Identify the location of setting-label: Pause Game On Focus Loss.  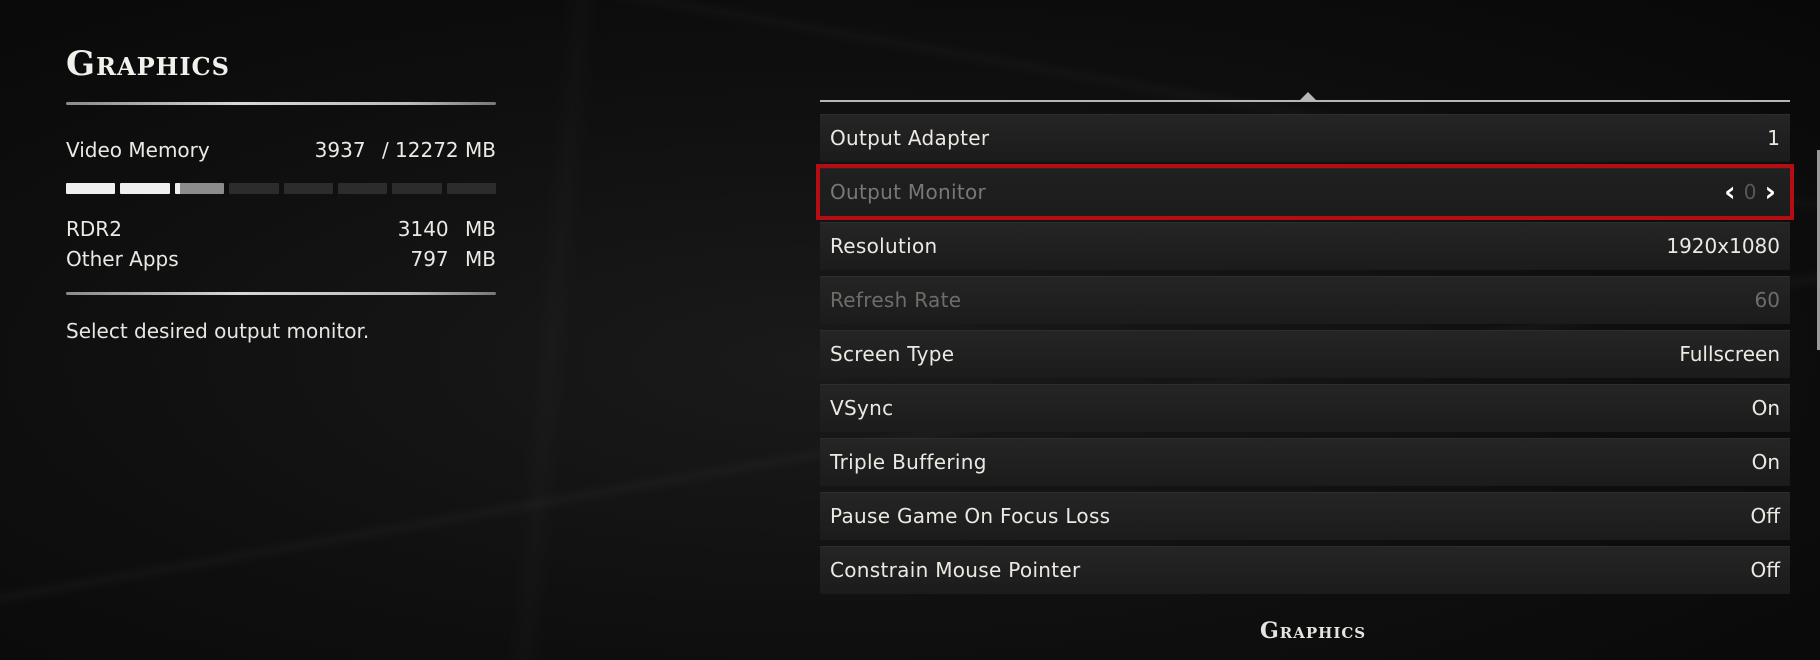
(970, 516).